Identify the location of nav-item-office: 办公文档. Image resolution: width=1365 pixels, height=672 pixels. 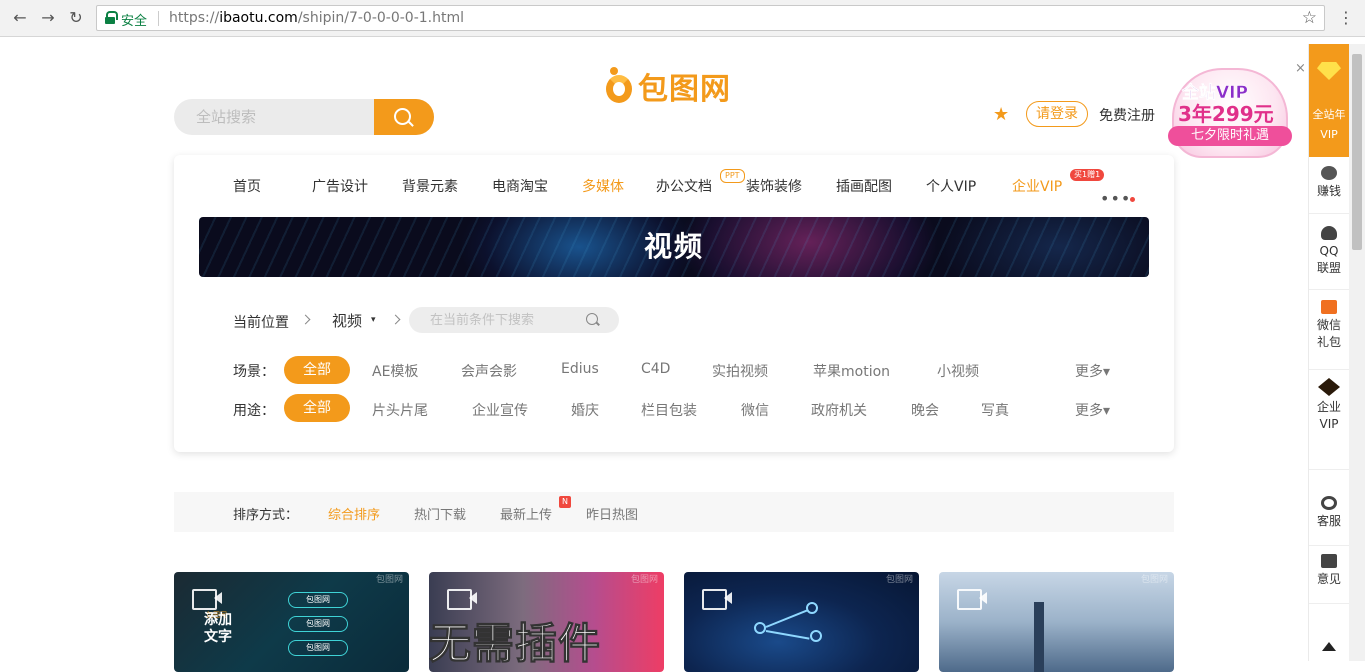
(684, 186).